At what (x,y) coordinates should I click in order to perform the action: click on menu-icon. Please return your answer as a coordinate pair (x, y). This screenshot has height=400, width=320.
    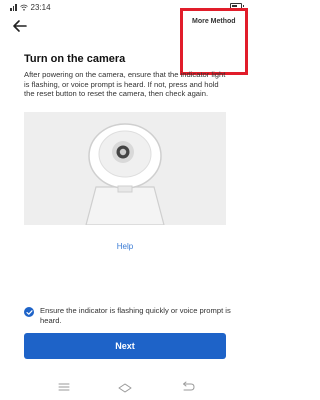
    Looking at the image, I should click on (64, 387).